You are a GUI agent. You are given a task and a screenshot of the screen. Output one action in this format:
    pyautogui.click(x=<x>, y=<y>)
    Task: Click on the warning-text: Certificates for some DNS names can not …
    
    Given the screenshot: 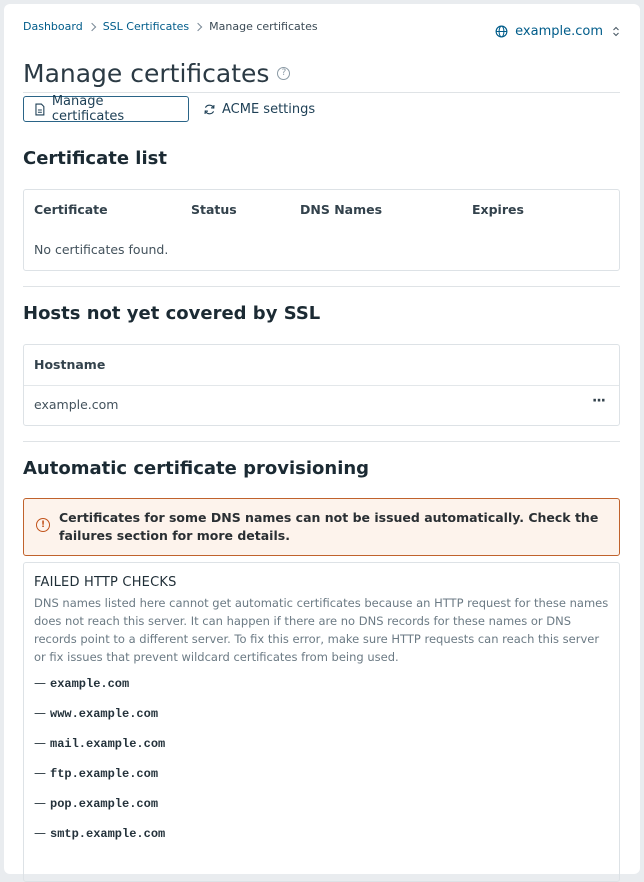 What is the action you would take?
    pyautogui.click(x=329, y=526)
    